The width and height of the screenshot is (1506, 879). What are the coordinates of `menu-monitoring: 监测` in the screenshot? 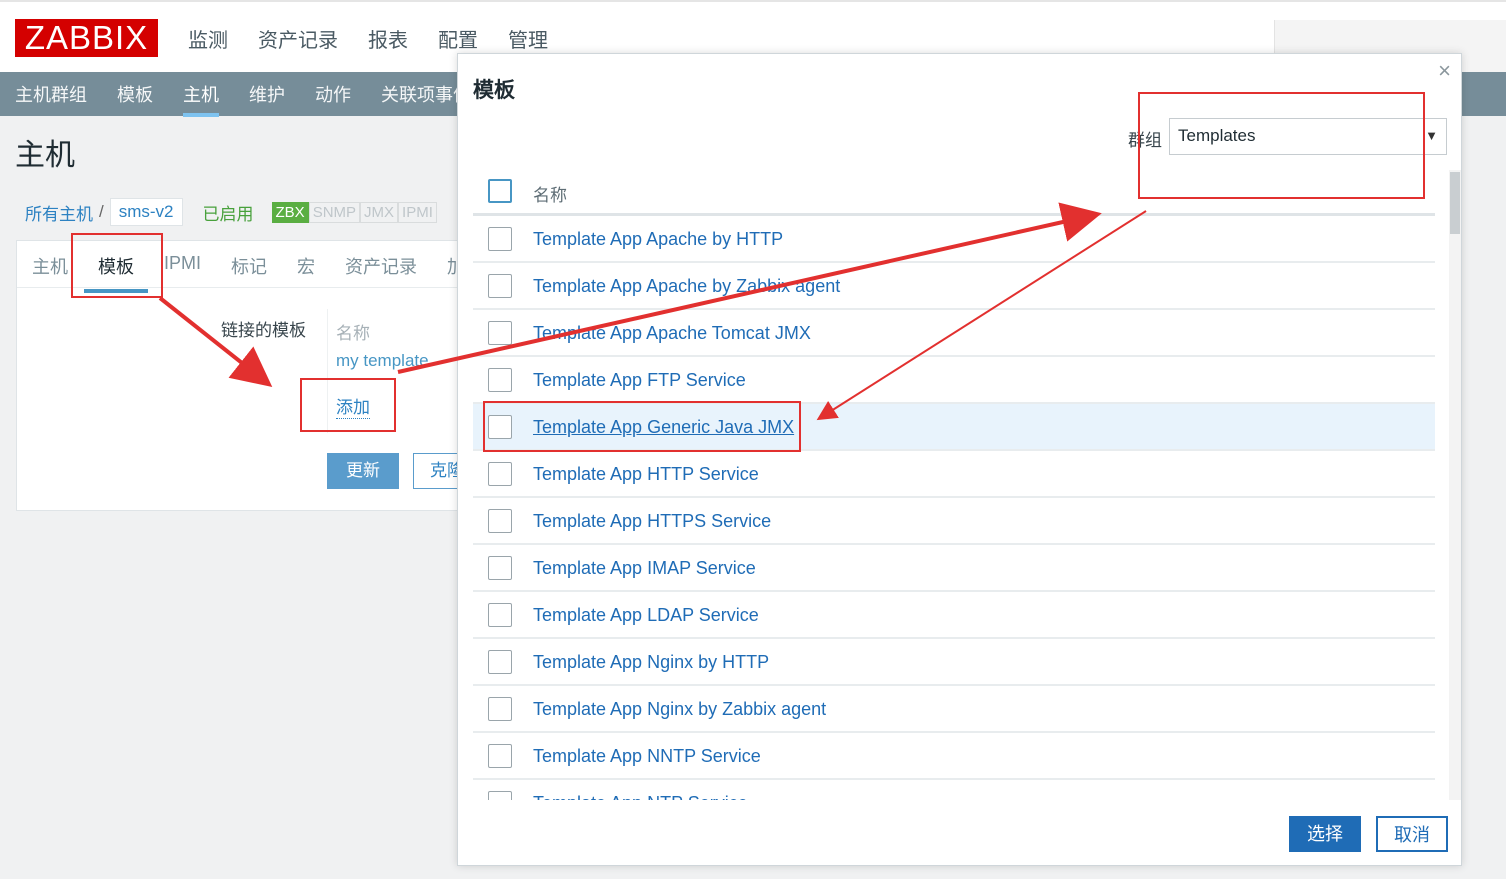 It's located at (208, 38).